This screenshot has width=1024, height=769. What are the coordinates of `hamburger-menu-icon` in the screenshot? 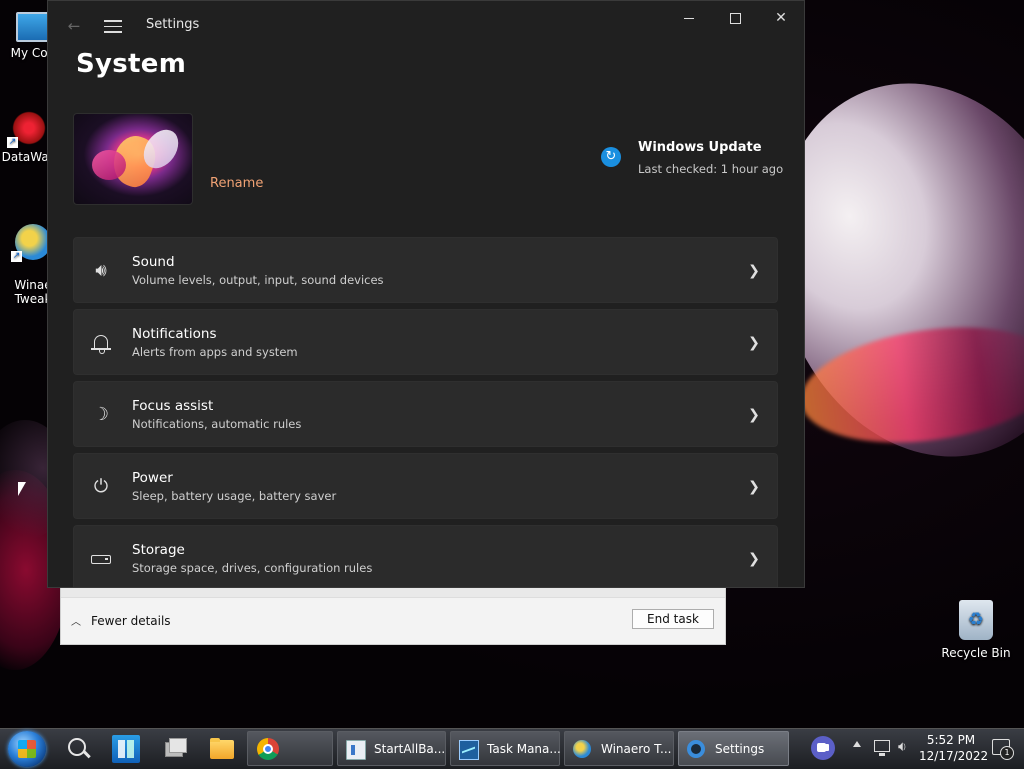 It's located at (113, 26).